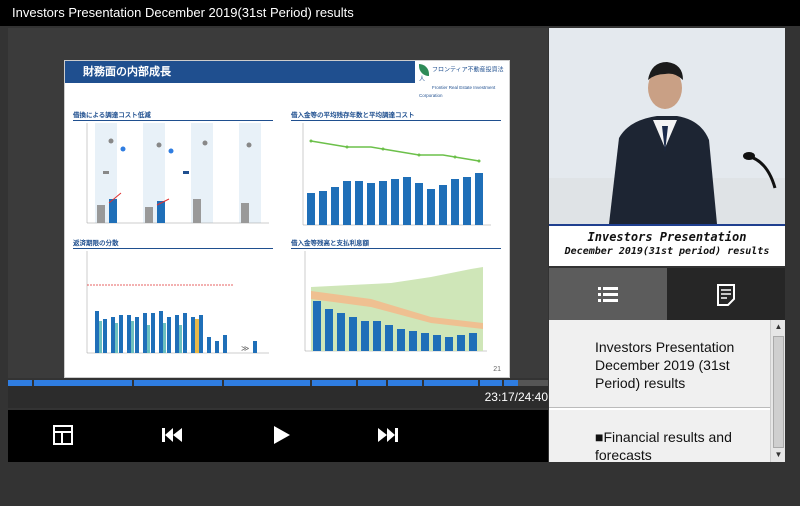 This screenshot has width=800, height=506. I want to click on time-bar: 23:17/24:40, so click(278, 397).